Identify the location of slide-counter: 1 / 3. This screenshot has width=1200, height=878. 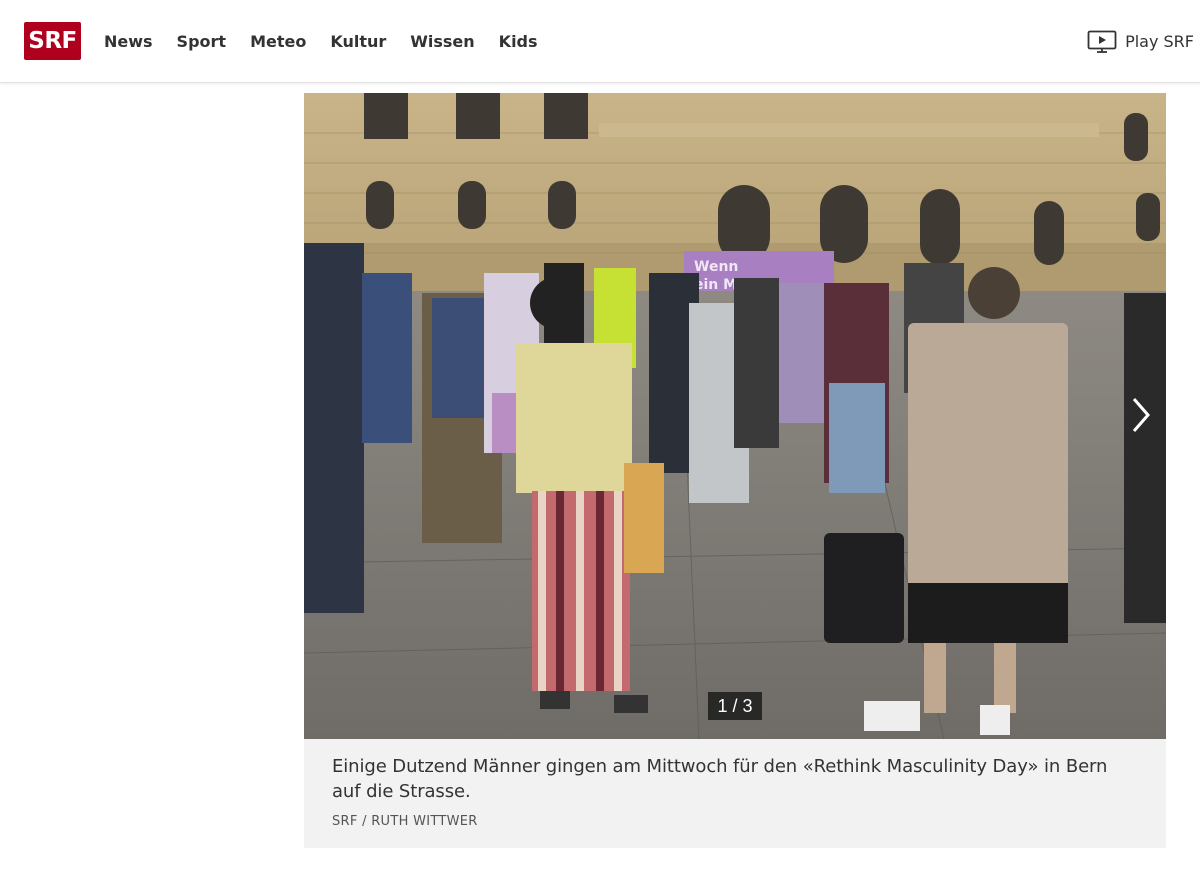
(735, 706).